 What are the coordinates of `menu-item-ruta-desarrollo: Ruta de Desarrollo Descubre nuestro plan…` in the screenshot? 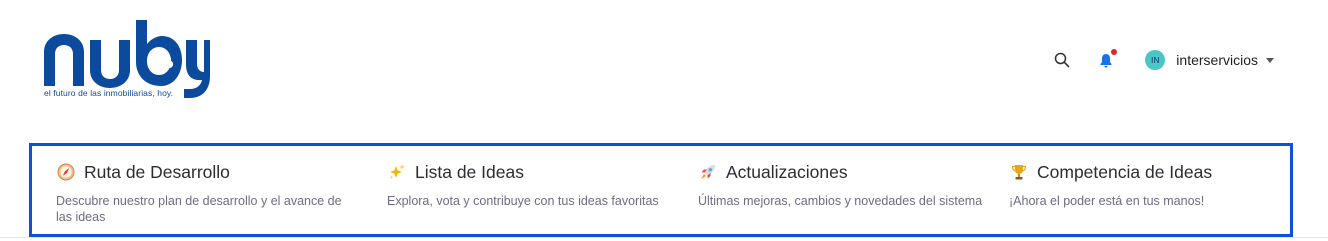 It's located at (201, 192).